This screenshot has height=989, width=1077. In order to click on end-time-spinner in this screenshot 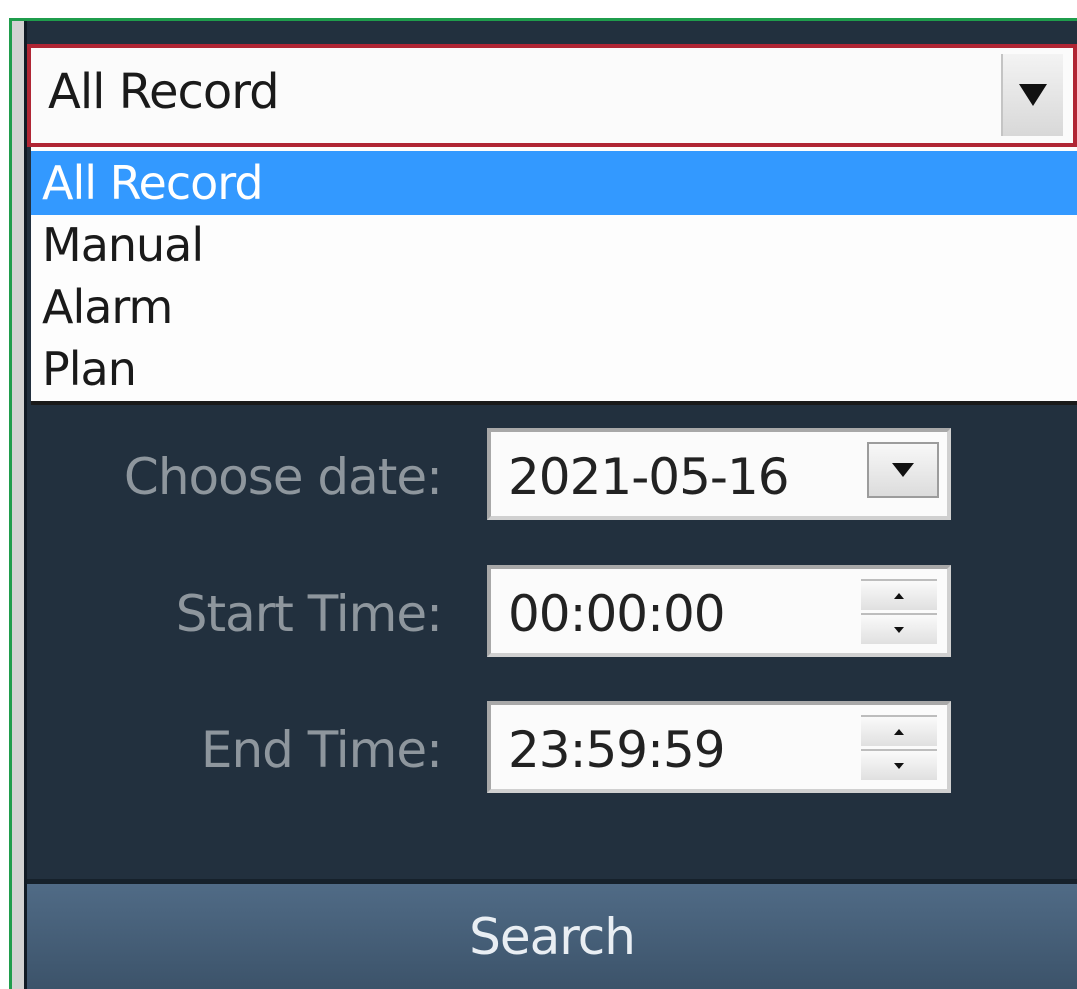, I will do `click(899, 748)`.